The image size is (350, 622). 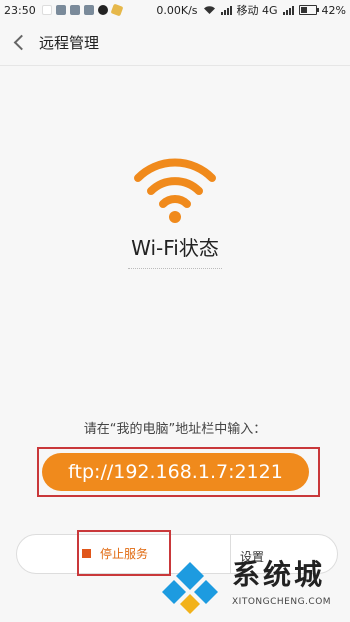 What do you see at coordinates (257, 10) in the screenshot?
I see `carrier-label: 移动 4G` at bounding box center [257, 10].